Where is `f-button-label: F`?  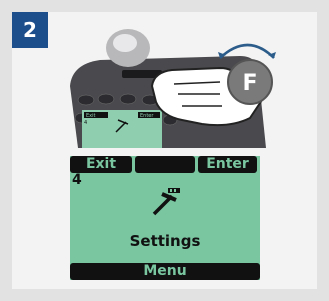 f-button-label: F is located at coordinates (249, 83).